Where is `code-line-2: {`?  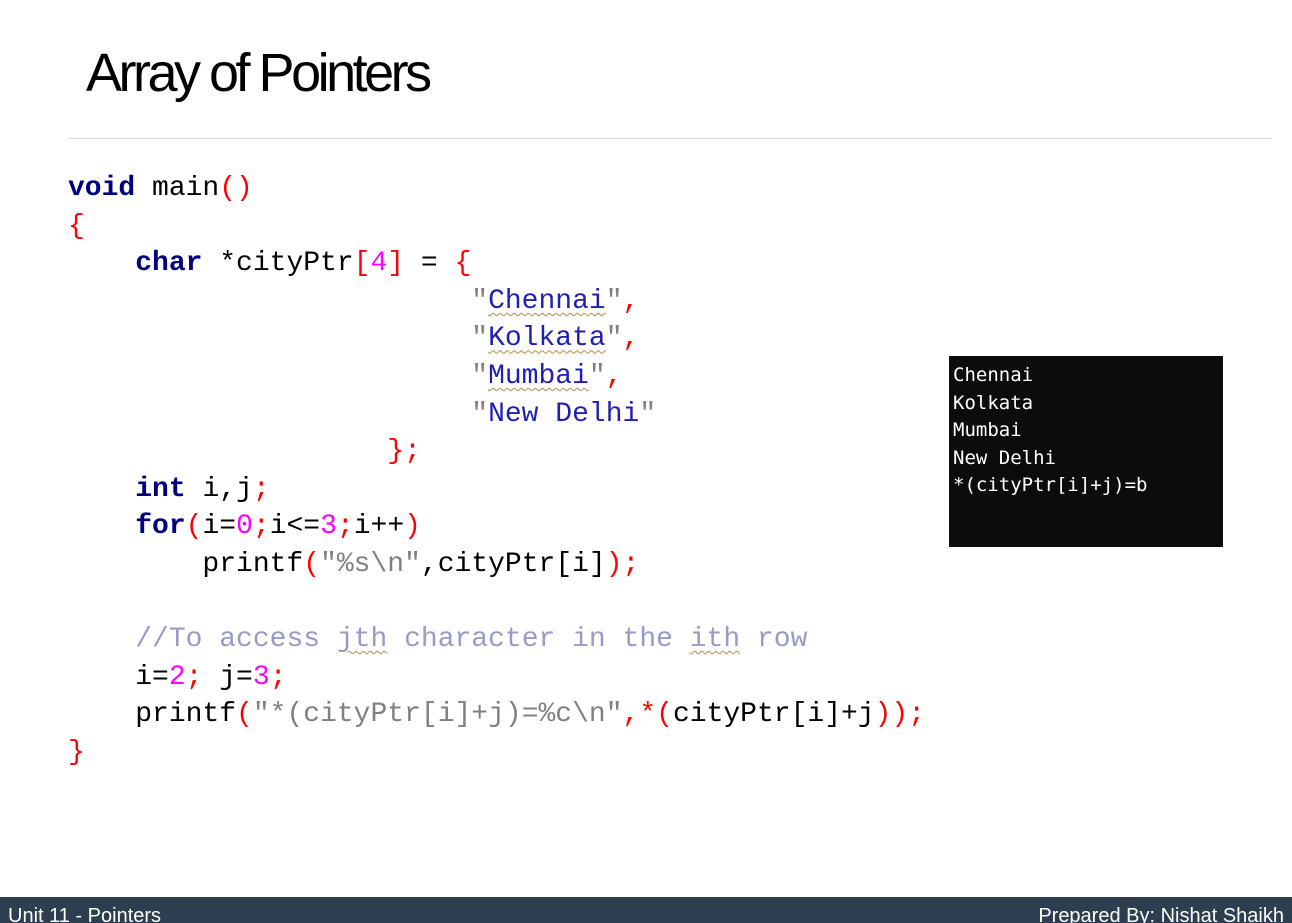 code-line-2: { is located at coordinates (496, 227).